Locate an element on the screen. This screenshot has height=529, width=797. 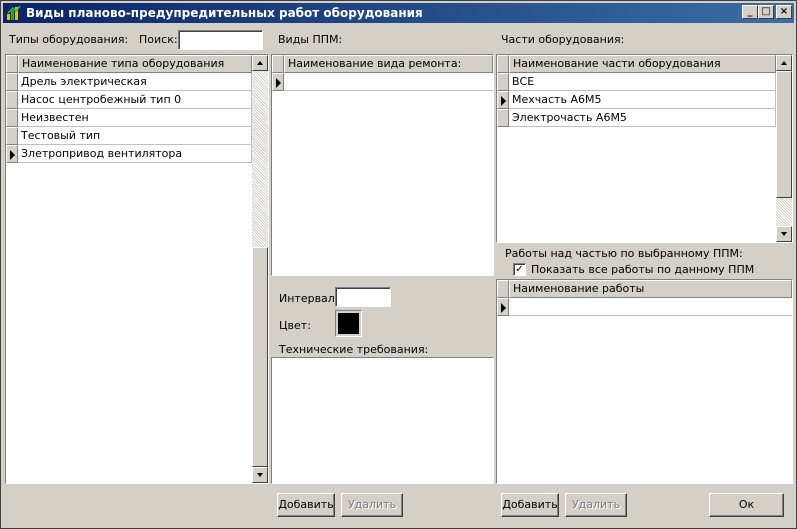
repair-kind-column-header: Наименование вида ремонта: is located at coordinates (388, 64).